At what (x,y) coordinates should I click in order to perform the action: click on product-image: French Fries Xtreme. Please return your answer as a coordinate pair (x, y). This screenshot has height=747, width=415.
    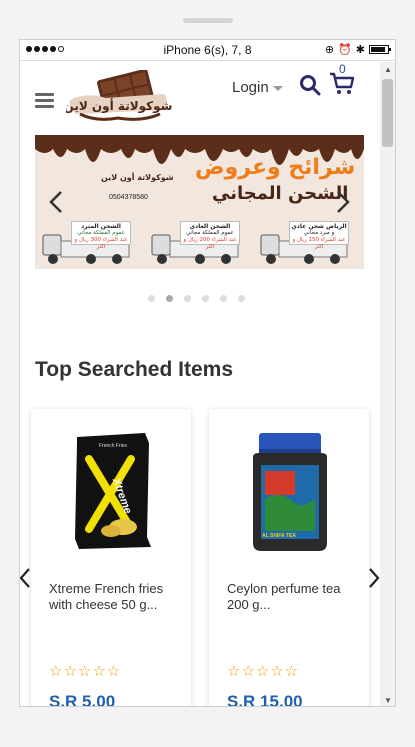
    Looking at the image, I should click on (111, 489).